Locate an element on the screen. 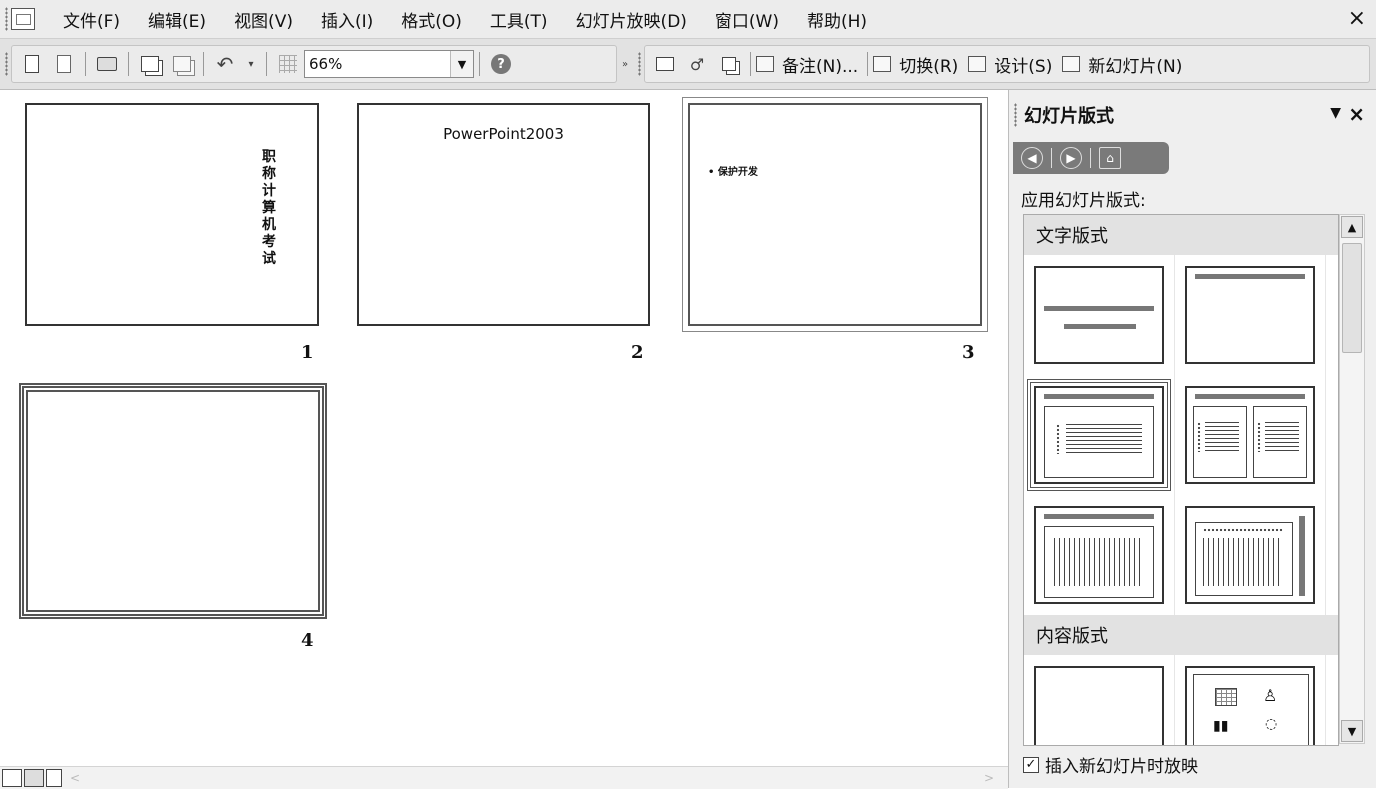 This screenshot has height=789, width=1376. print-icon is located at coordinates (107, 64).